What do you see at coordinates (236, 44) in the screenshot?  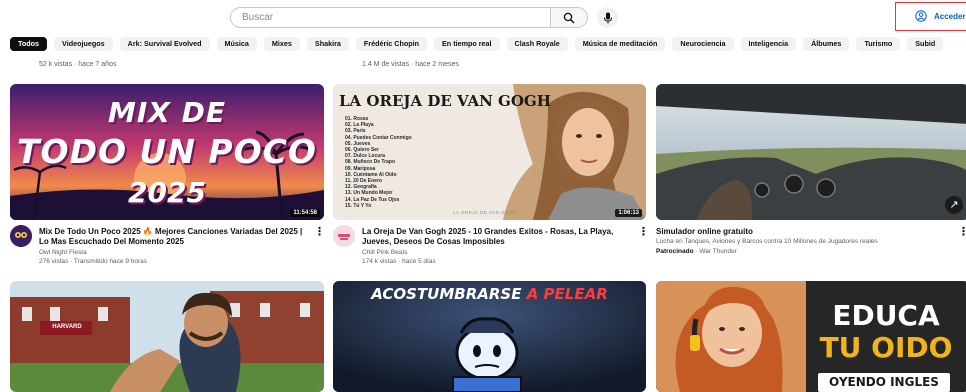 I see `chip: Música` at bounding box center [236, 44].